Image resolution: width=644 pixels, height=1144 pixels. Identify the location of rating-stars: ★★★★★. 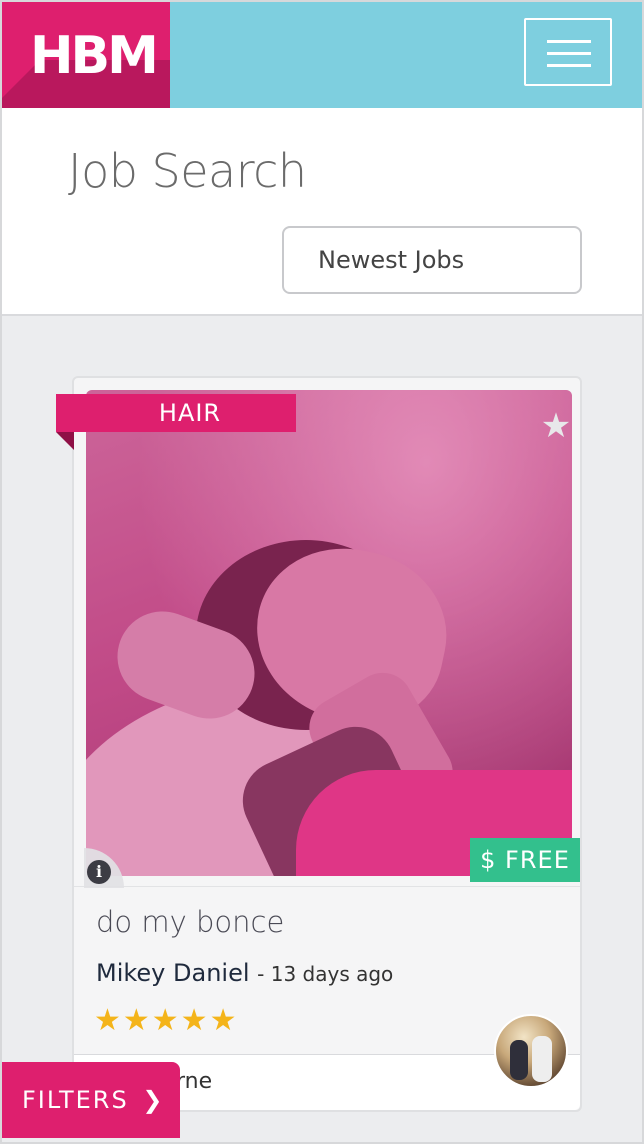
(166, 1020).